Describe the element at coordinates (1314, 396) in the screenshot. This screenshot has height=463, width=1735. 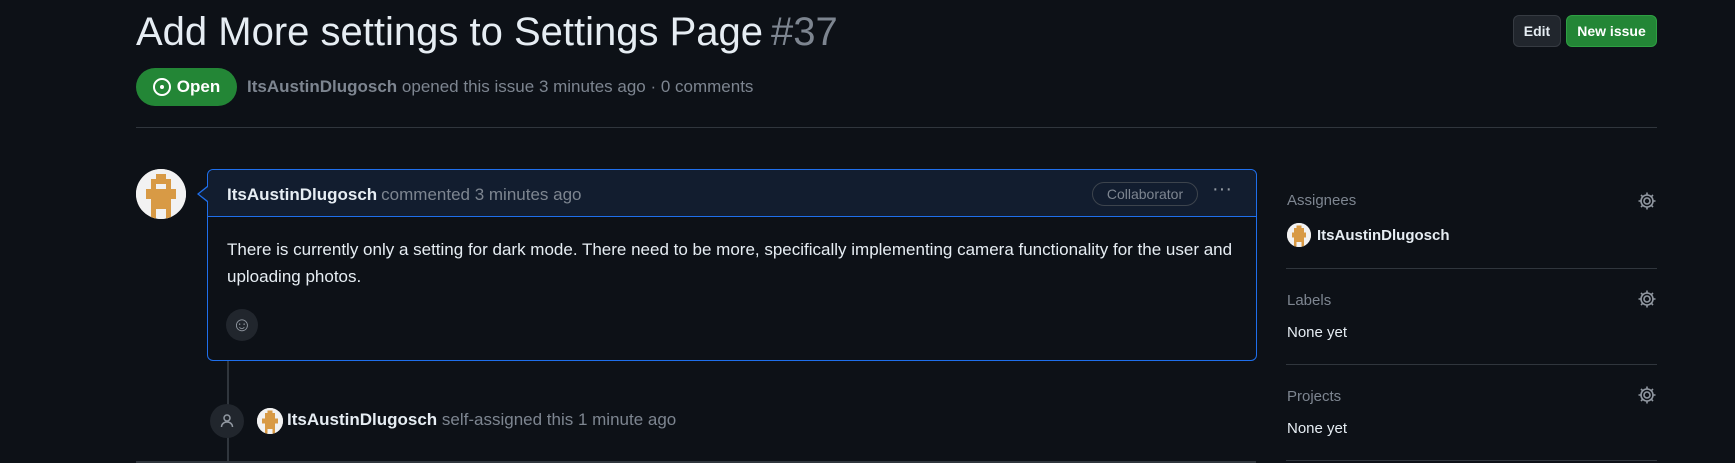
I see `projects-heading: Projects` at that location.